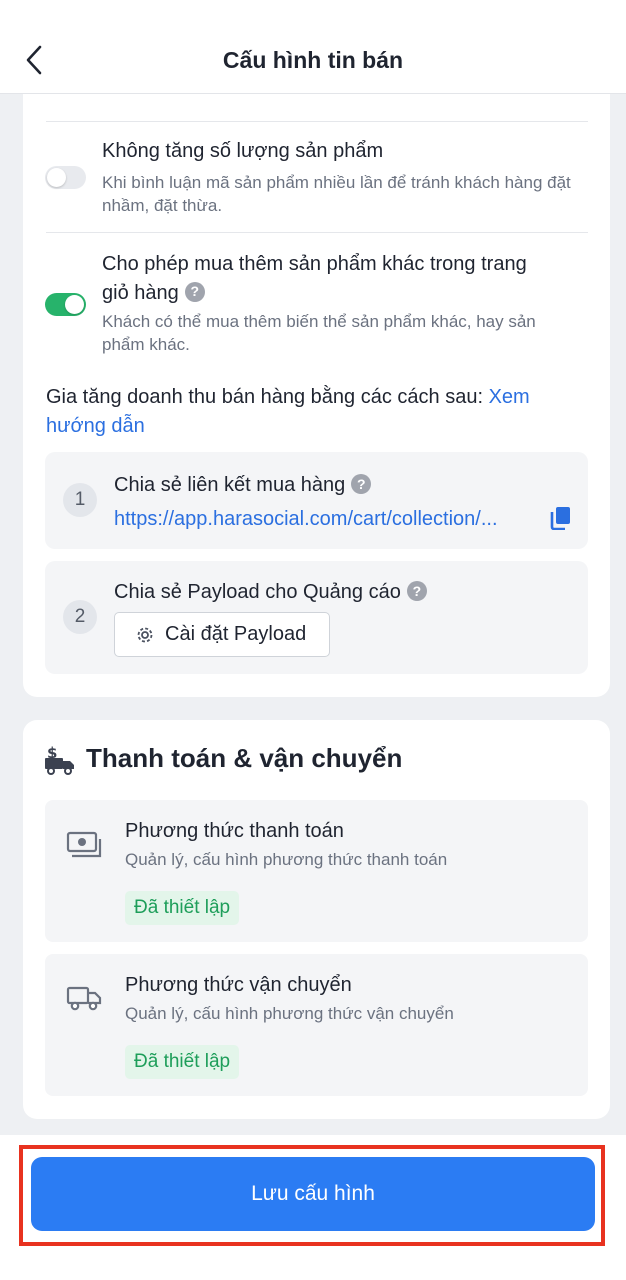 The width and height of the screenshot is (626, 1280). Describe the element at coordinates (230, 485) in the screenshot. I see `step-title-text: Chia sẻ liên kết mua hàng` at that location.